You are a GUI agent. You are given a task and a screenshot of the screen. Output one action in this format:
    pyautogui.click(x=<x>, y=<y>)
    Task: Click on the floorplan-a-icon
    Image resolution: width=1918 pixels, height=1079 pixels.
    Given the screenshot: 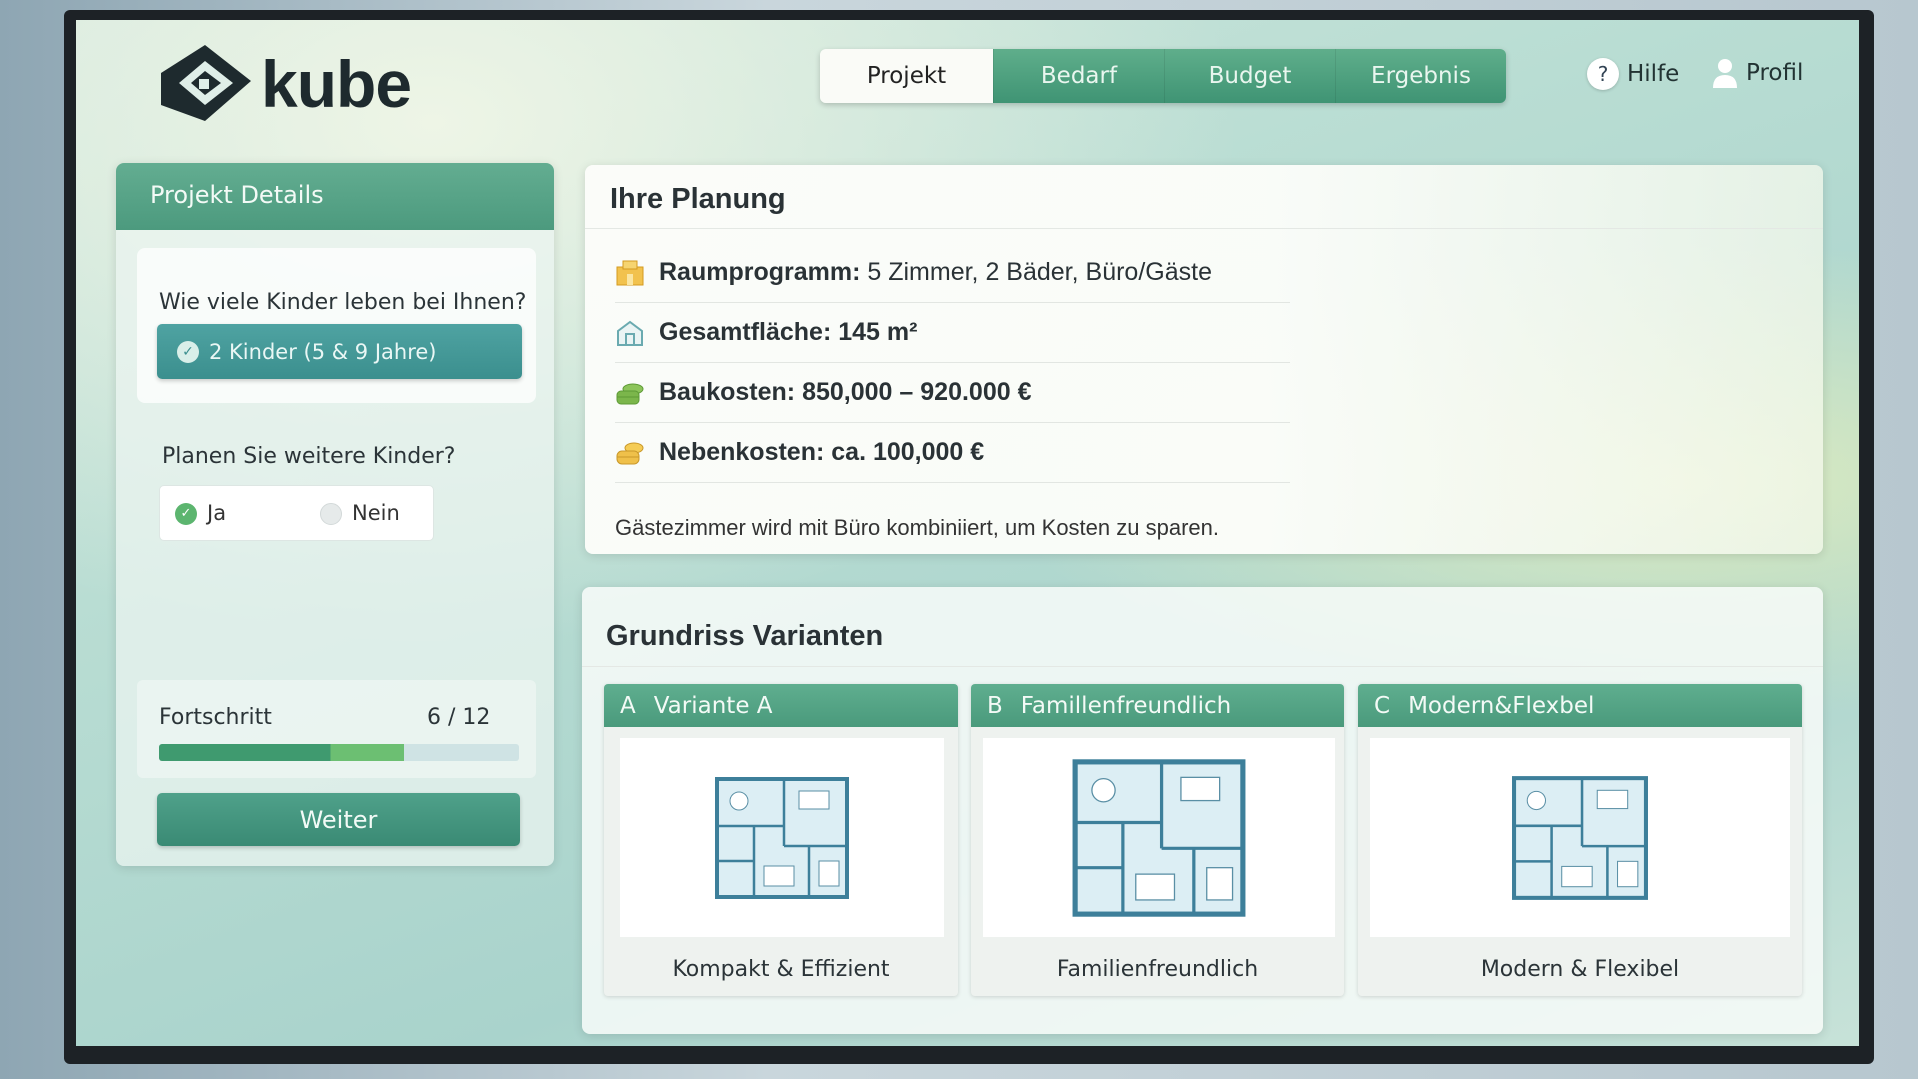 What is the action you would take?
    pyautogui.click(x=782, y=837)
    